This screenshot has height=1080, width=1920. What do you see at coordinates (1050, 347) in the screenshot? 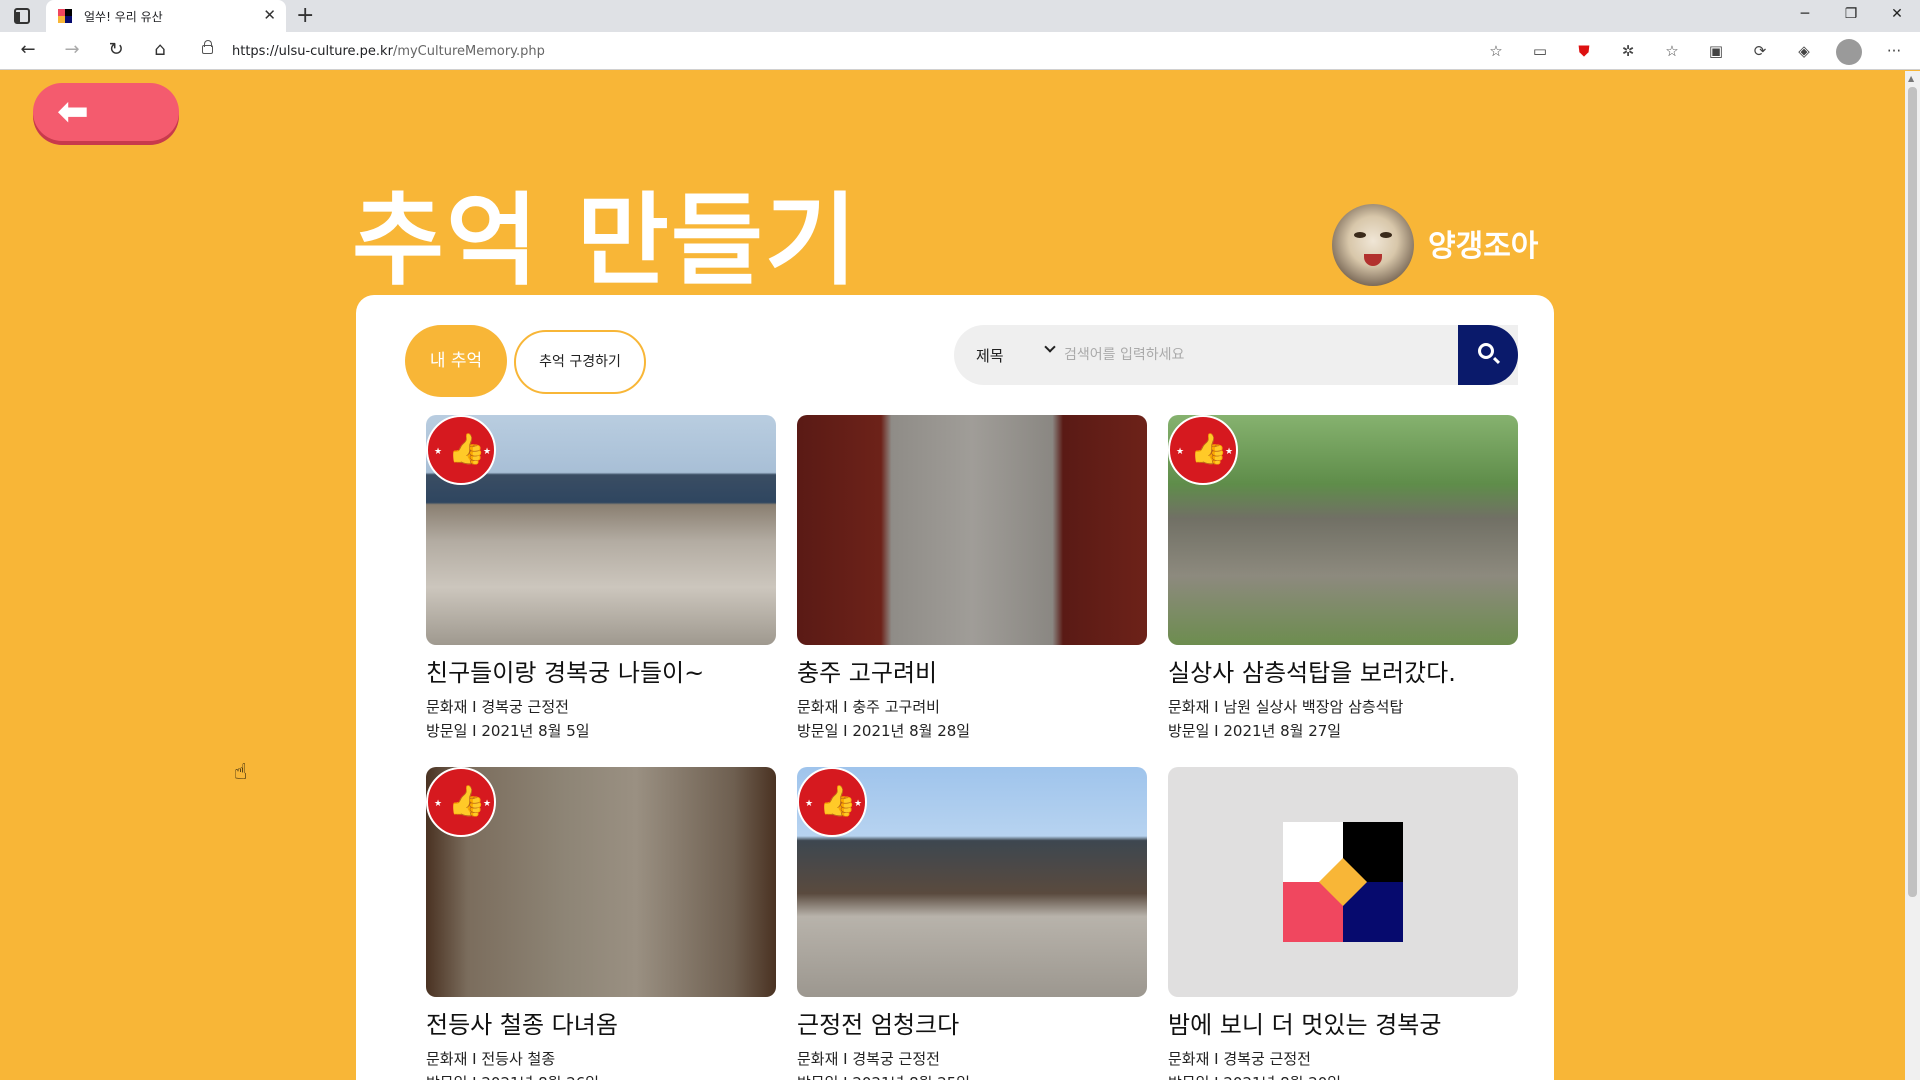
I see `chevron-down-icon` at bounding box center [1050, 347].